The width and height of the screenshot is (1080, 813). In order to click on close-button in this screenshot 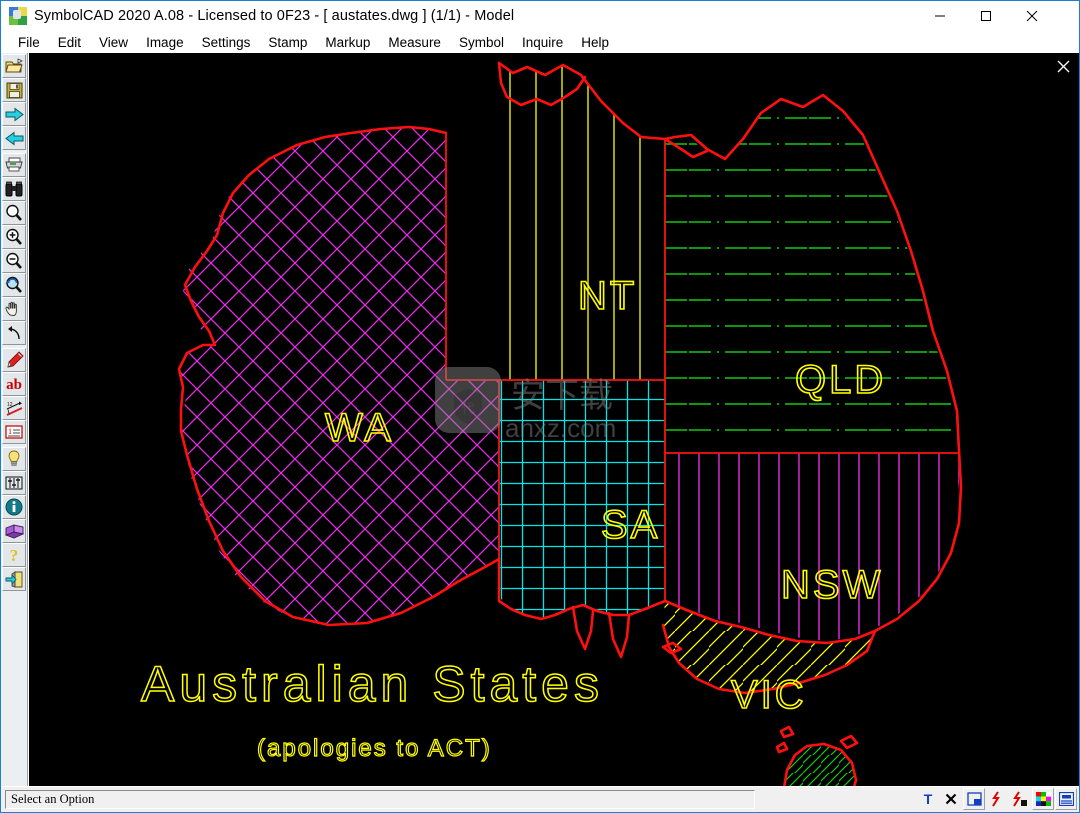, I will do `click(1032, 16)`.